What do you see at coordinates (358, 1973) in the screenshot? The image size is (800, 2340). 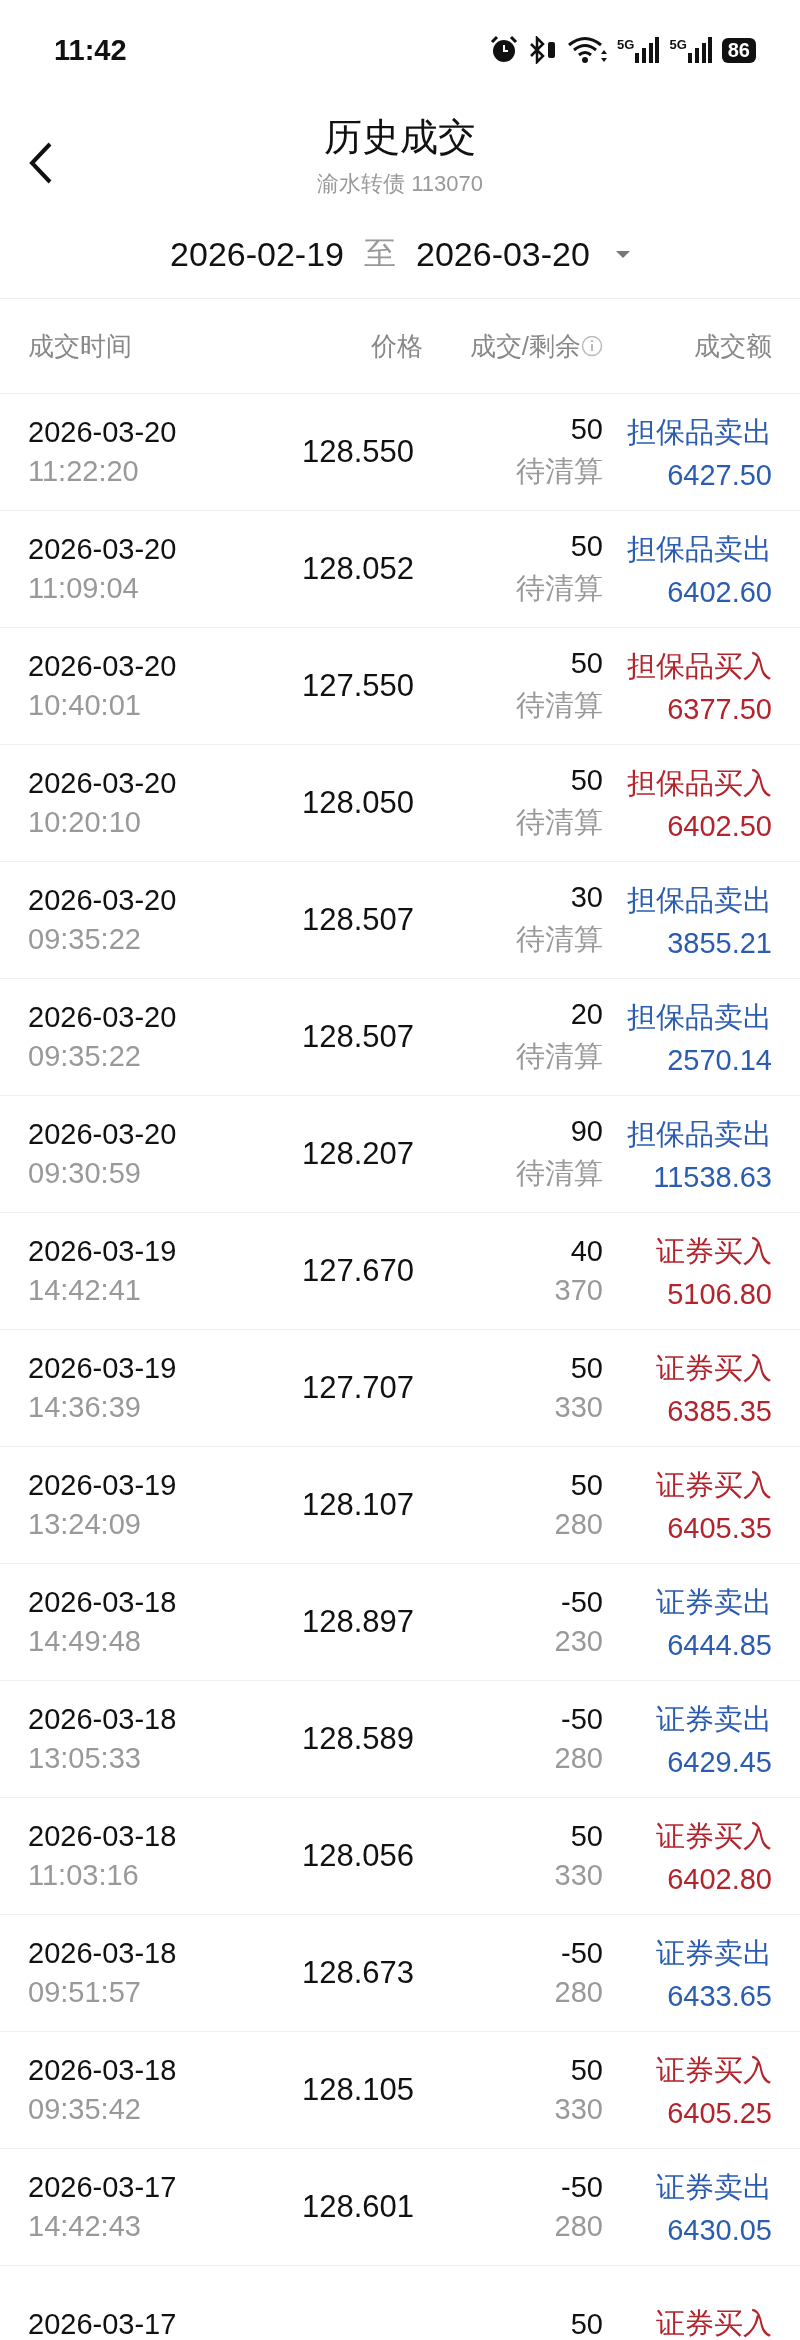 I see `trade-price: 128.673` at bounding box center [358, 1973].